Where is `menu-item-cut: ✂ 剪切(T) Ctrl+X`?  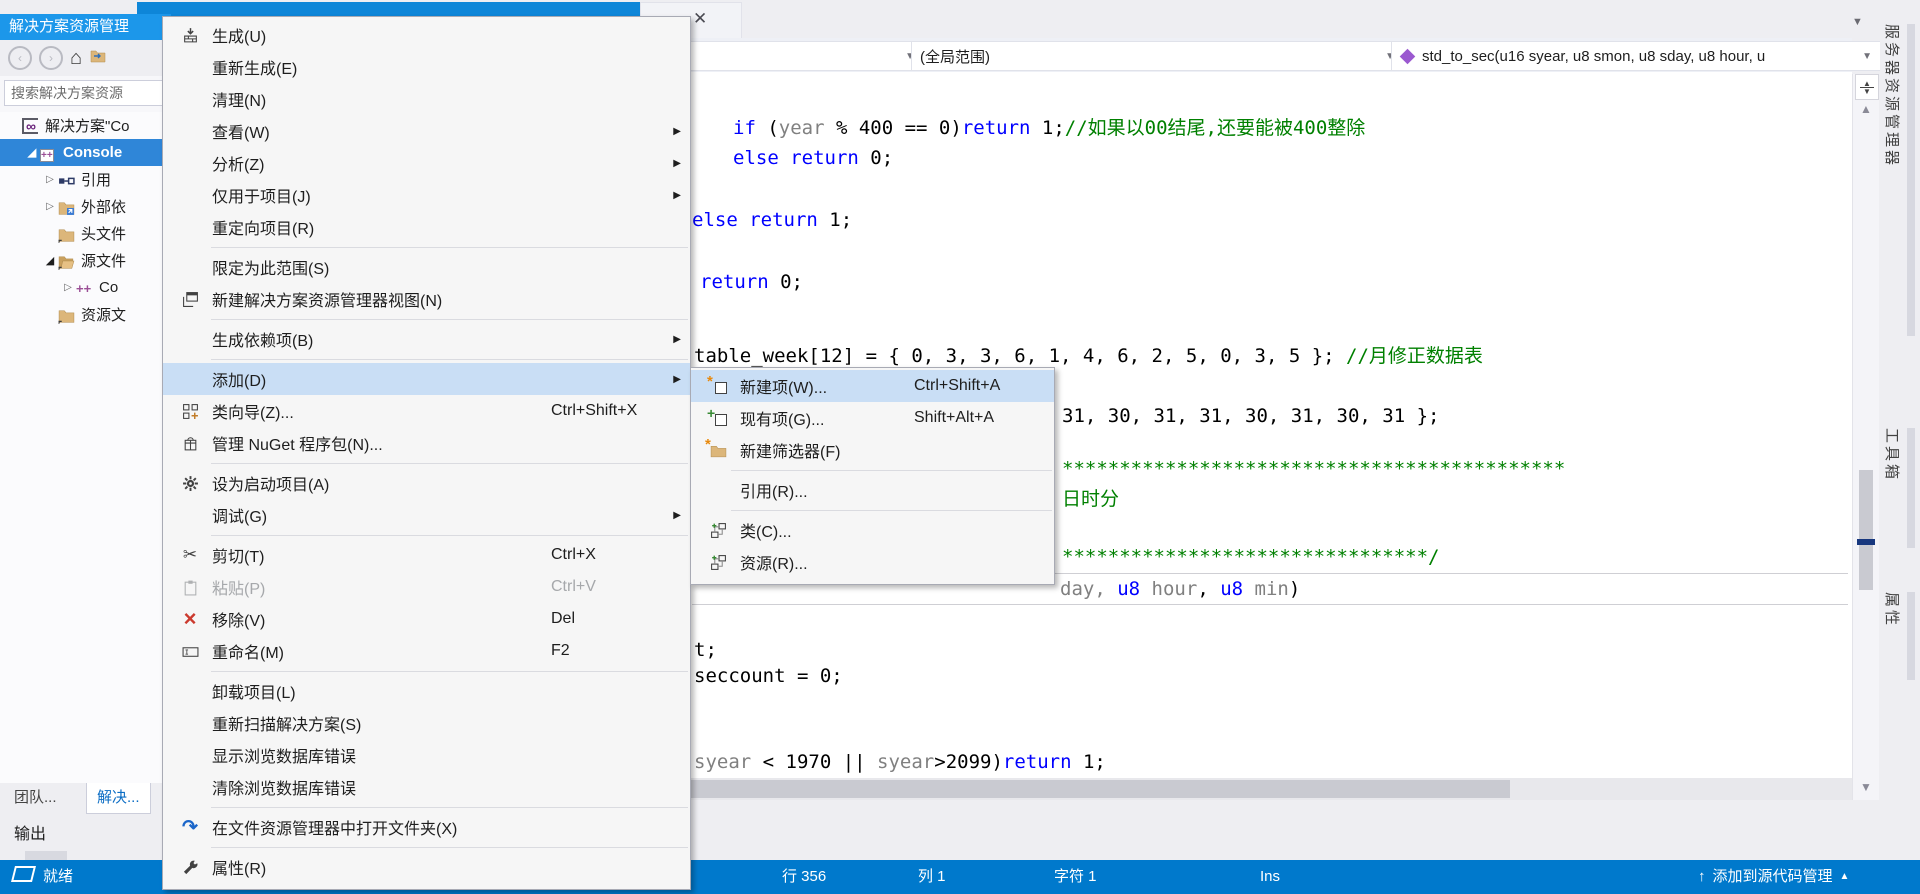 menu-item-cut: ✂ 剪切(T) Ctrl+X is located at coordinates (426, 555).